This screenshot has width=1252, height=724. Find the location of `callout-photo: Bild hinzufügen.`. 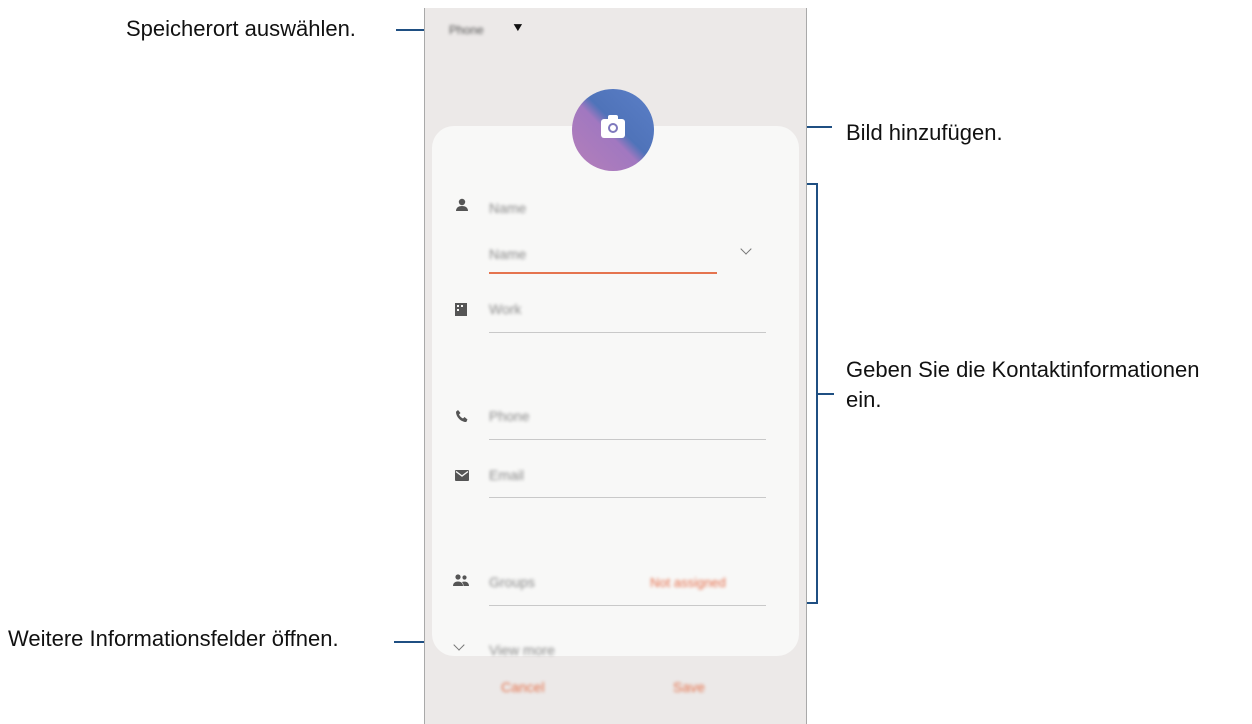

callout-photo: Bild hinzufügen. is located at coordinates (924, 132).